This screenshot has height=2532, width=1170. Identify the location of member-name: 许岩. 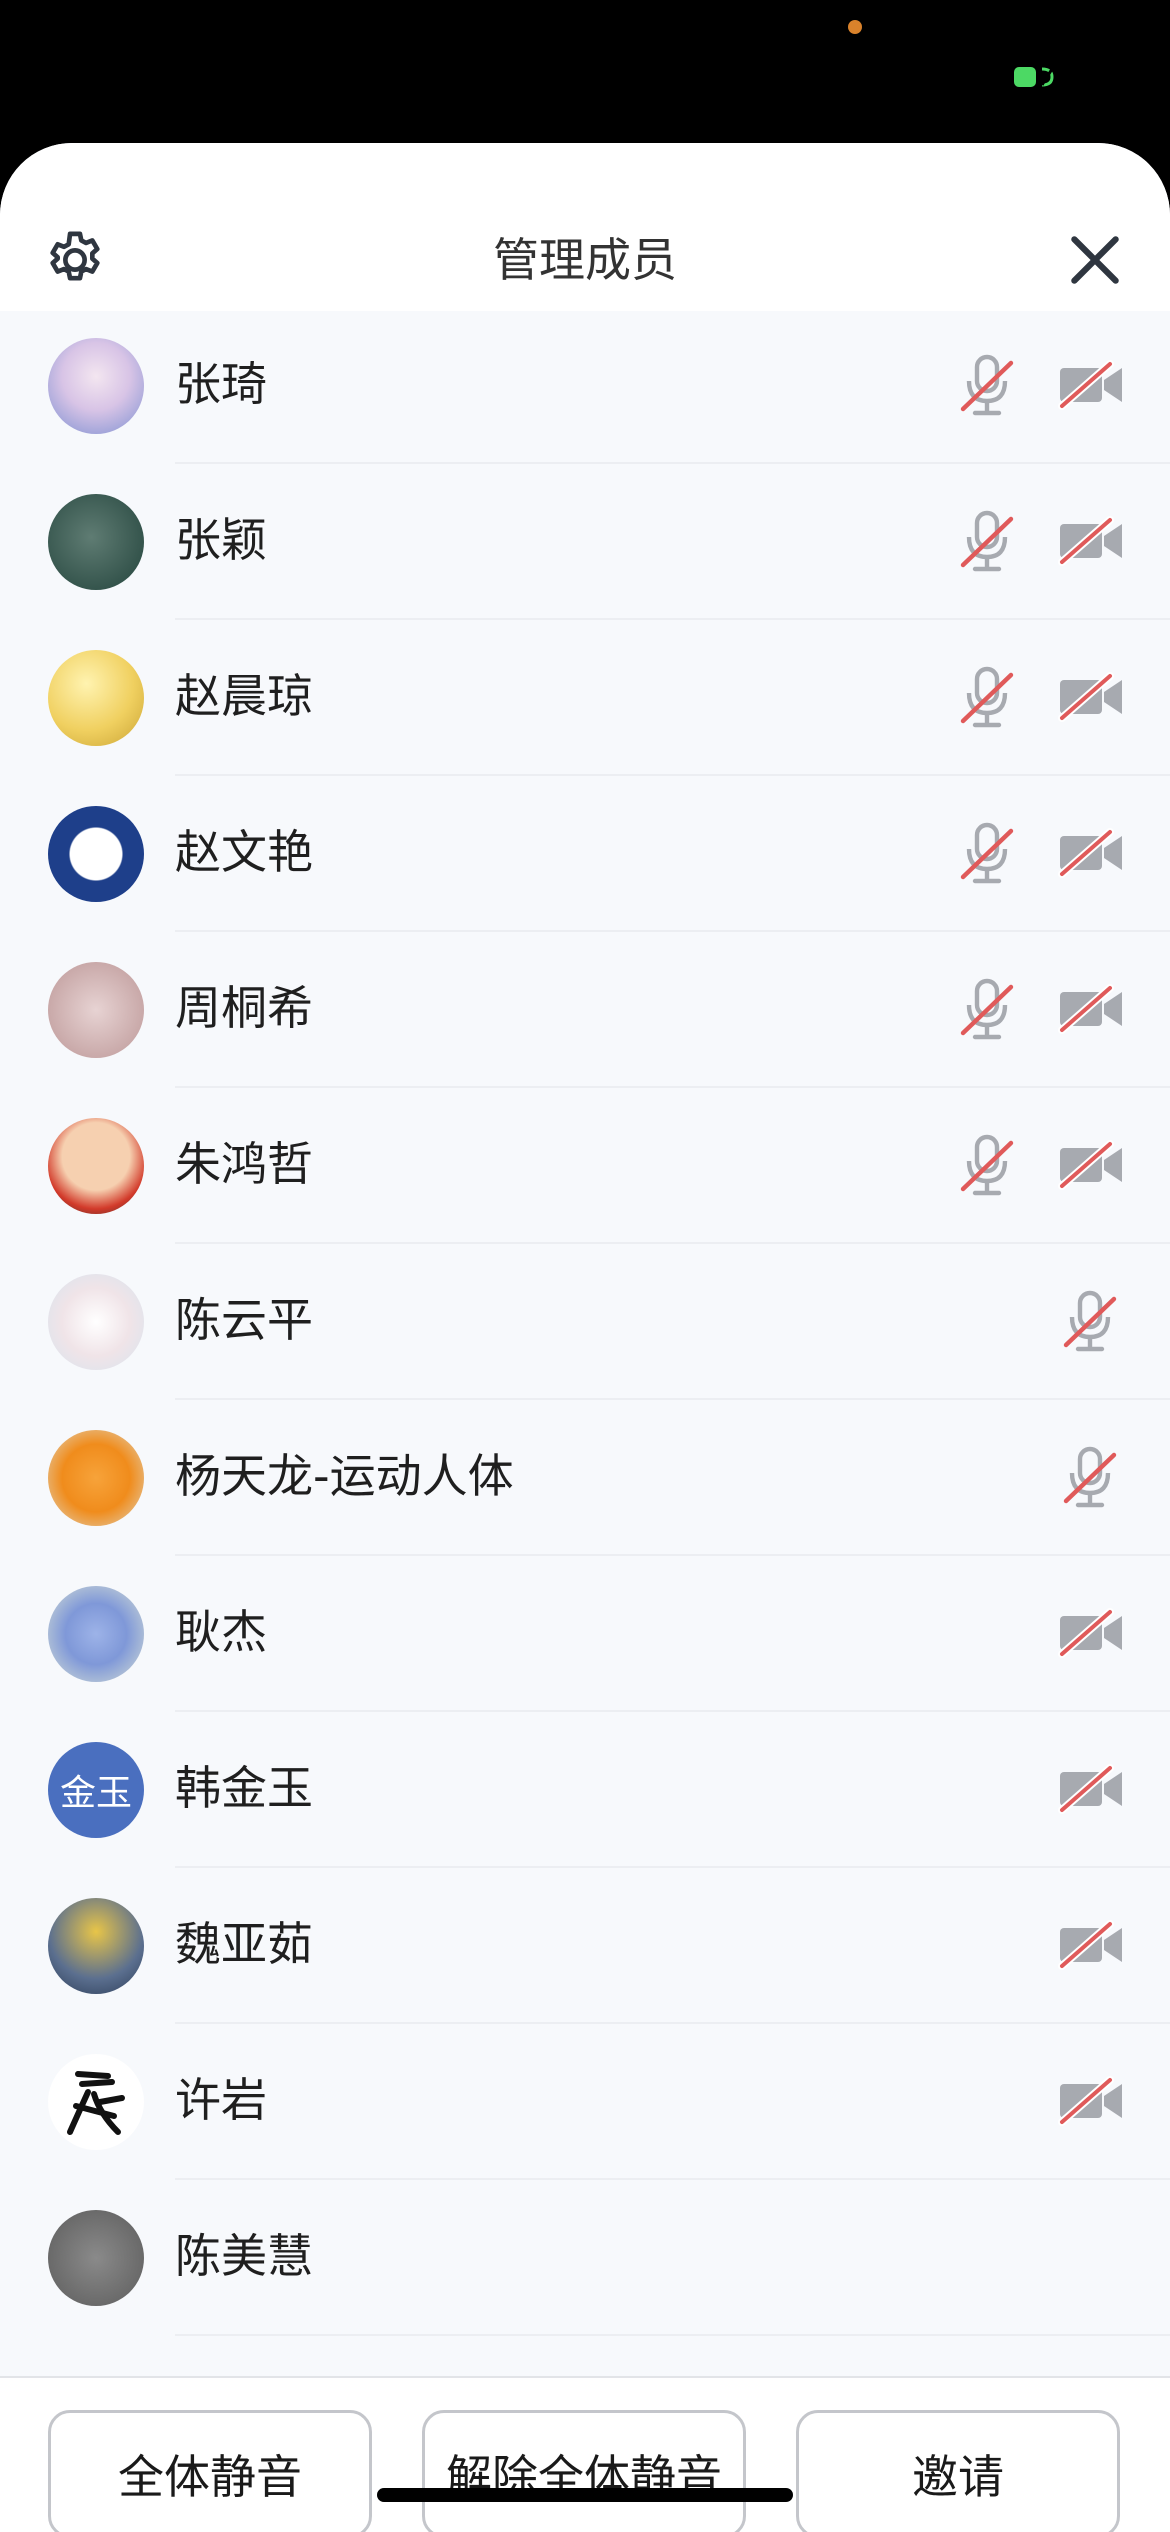
(221, 2100).